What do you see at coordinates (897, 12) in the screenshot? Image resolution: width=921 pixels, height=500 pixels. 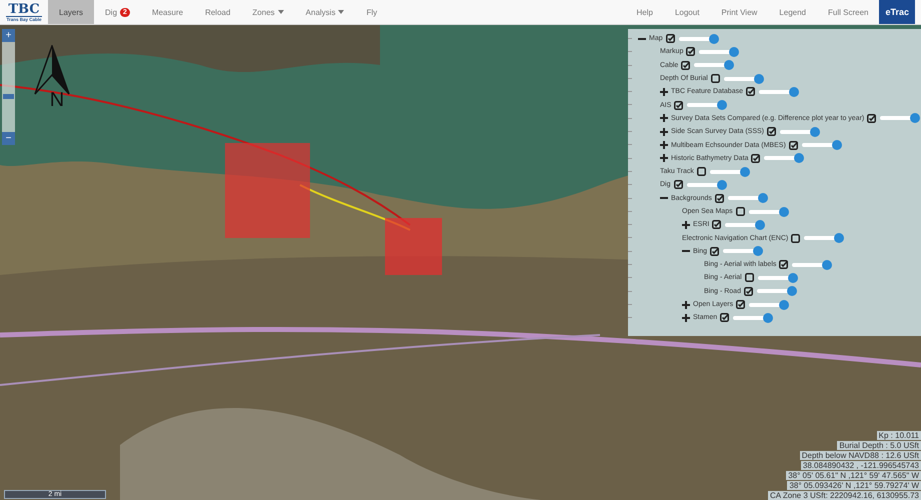 I see `partner-logo: eTrac` at bounding box center [897, 12].